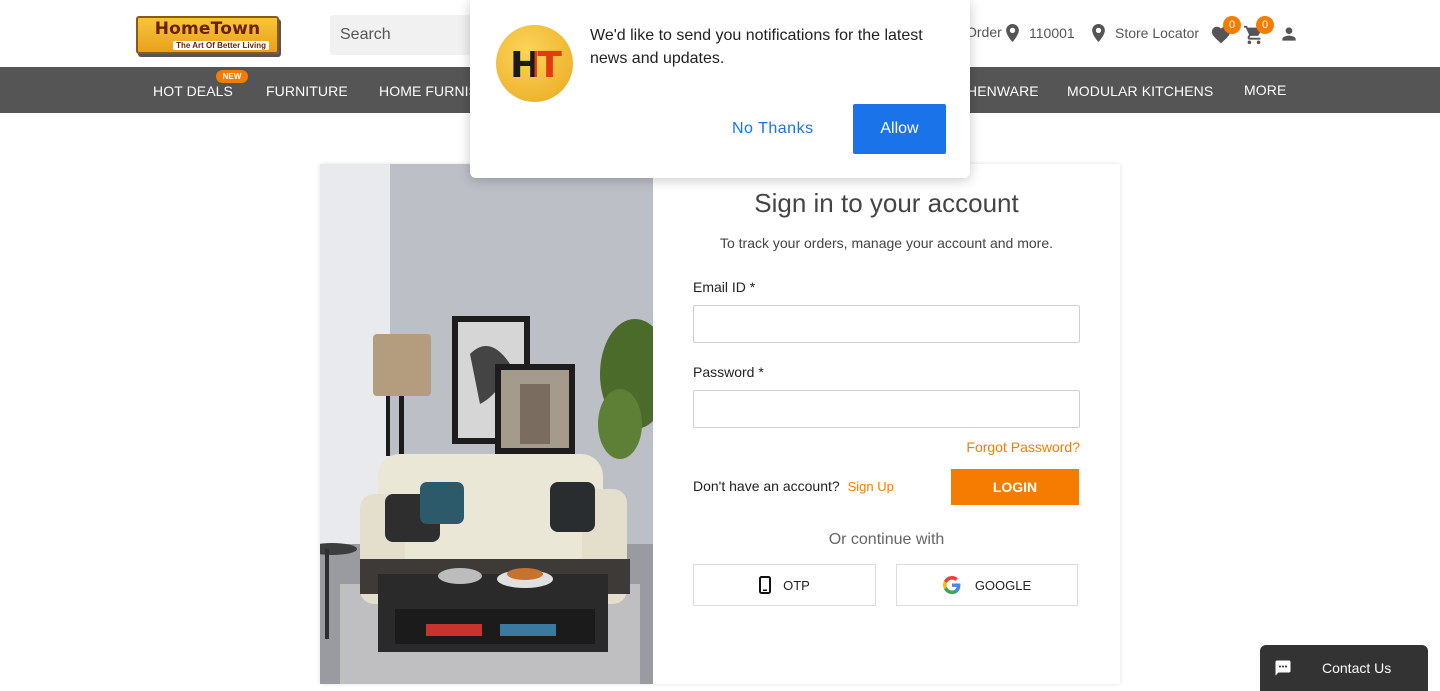 The width and height of the screenshot is (1440, 691). Describe the element at coordinates (207, 29) in the screenshot. I see `logo-text: HomeTown` at that location.